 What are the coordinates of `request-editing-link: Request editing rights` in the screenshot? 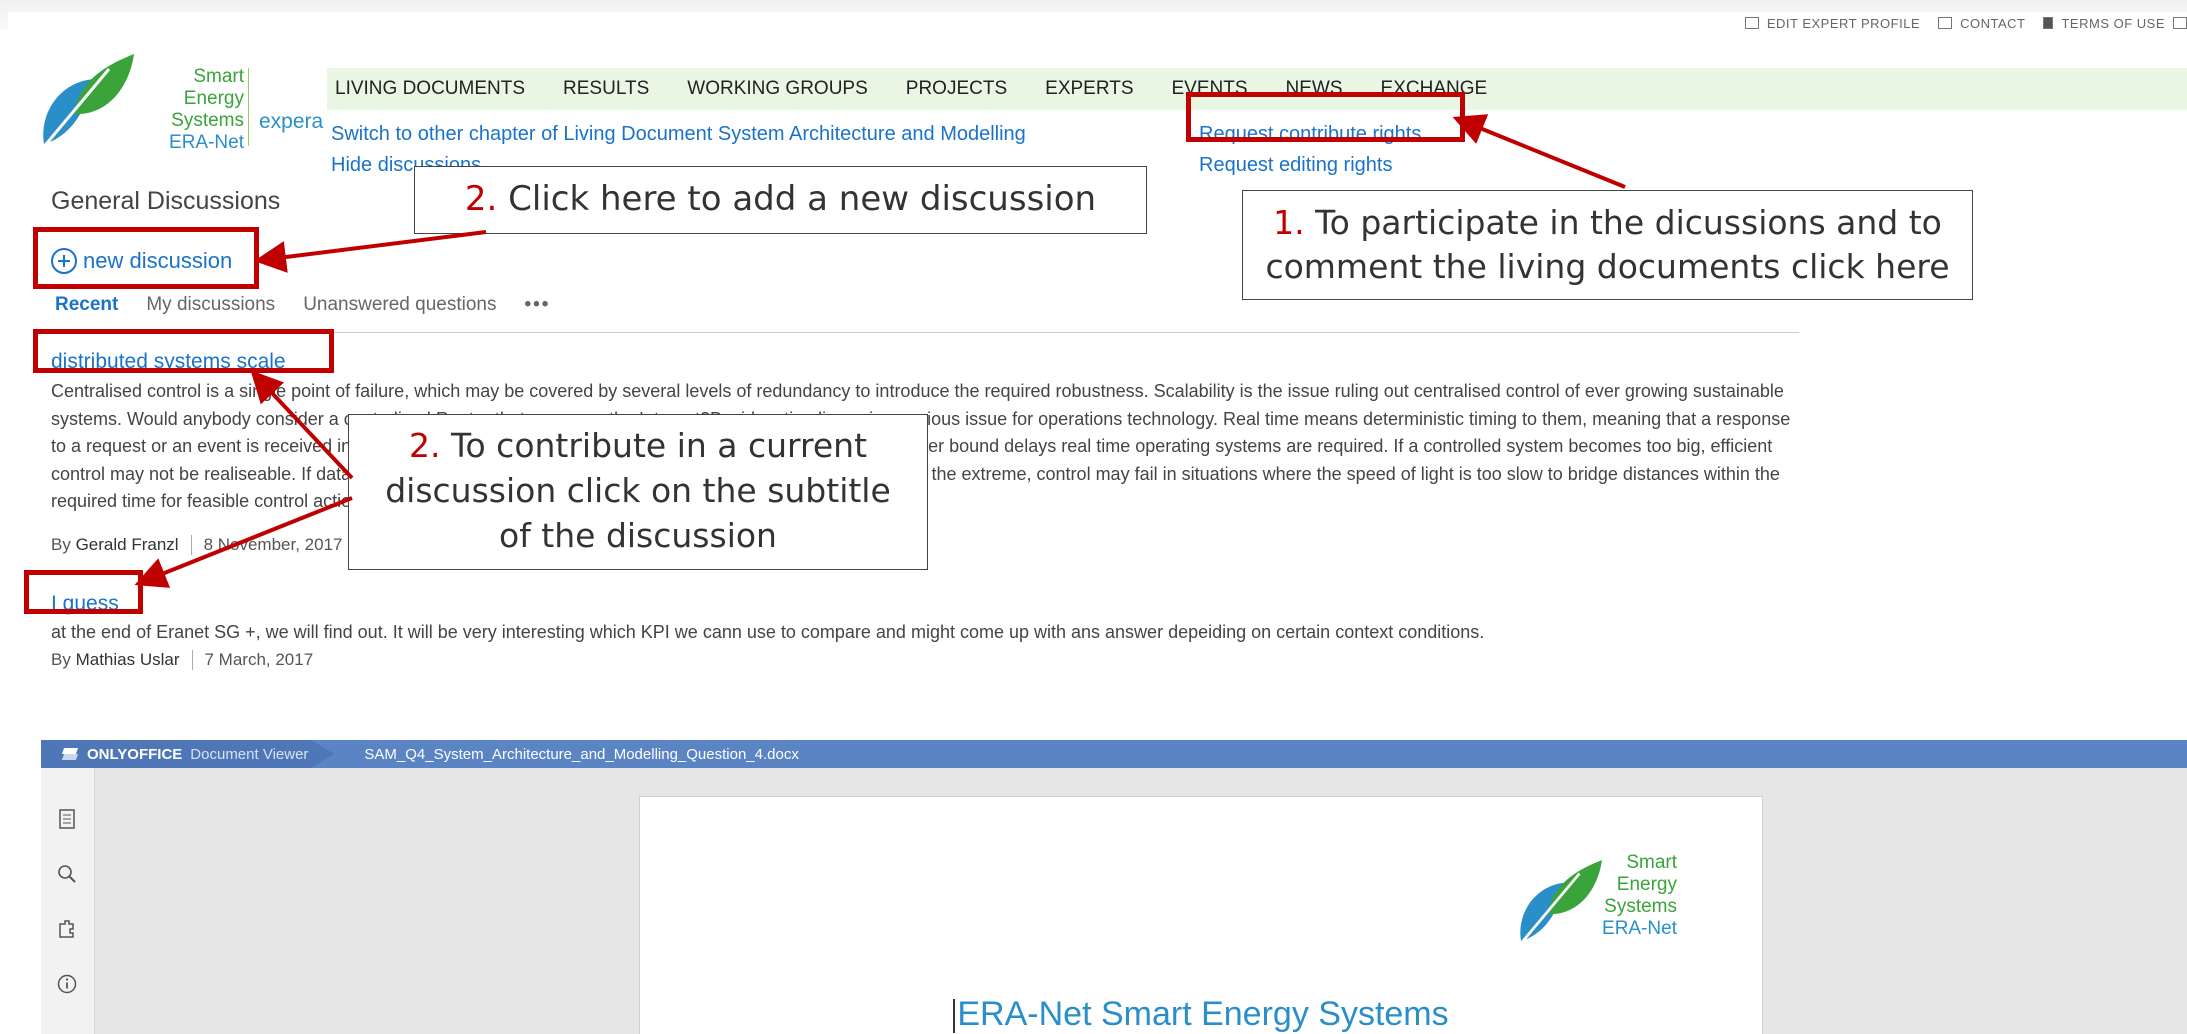 It's located at (1310, 165).